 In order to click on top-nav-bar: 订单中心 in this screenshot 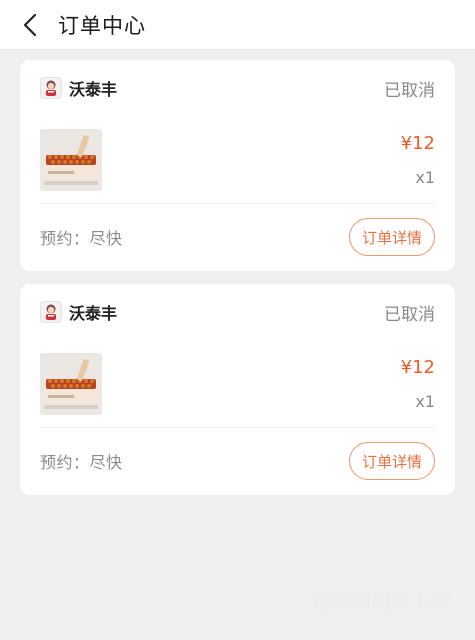, I will do `click(237, 25)`.